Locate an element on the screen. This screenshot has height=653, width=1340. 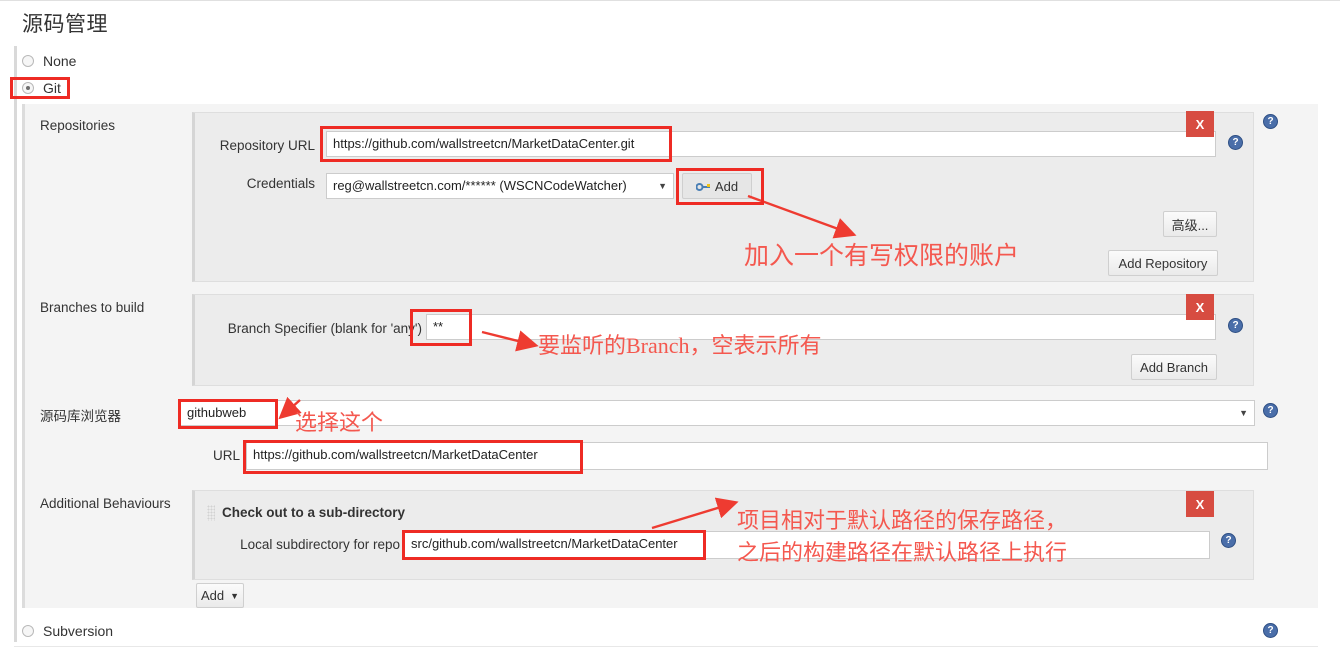
delete-repository-button: X is located at coordinates (1200, 124).